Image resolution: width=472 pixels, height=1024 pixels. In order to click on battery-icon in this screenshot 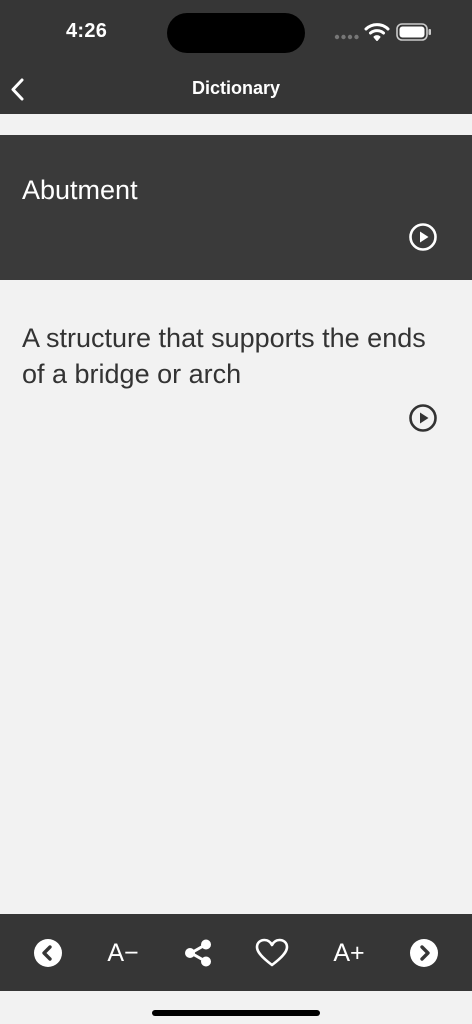, I will do `click(413, 32)`.